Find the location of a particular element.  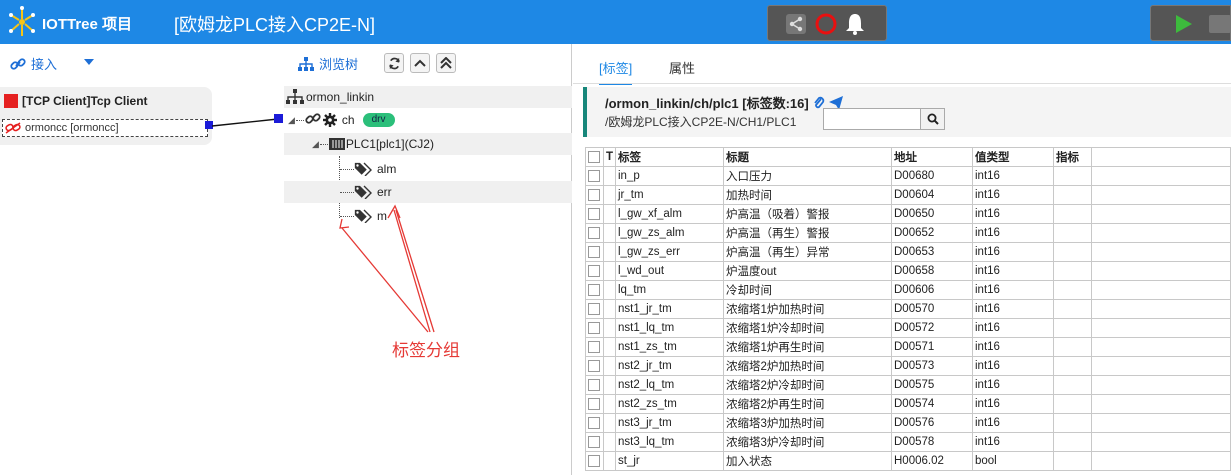

table-row: nst1_jr_tm 浓缩塔1炉加热时间 D00570 int16 is located at coordinates (908, 309).